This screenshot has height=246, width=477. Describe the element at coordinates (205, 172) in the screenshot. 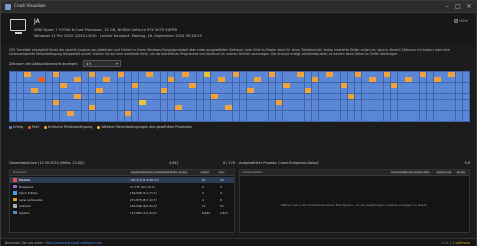

I see `col-errors: Fehler` at that location.